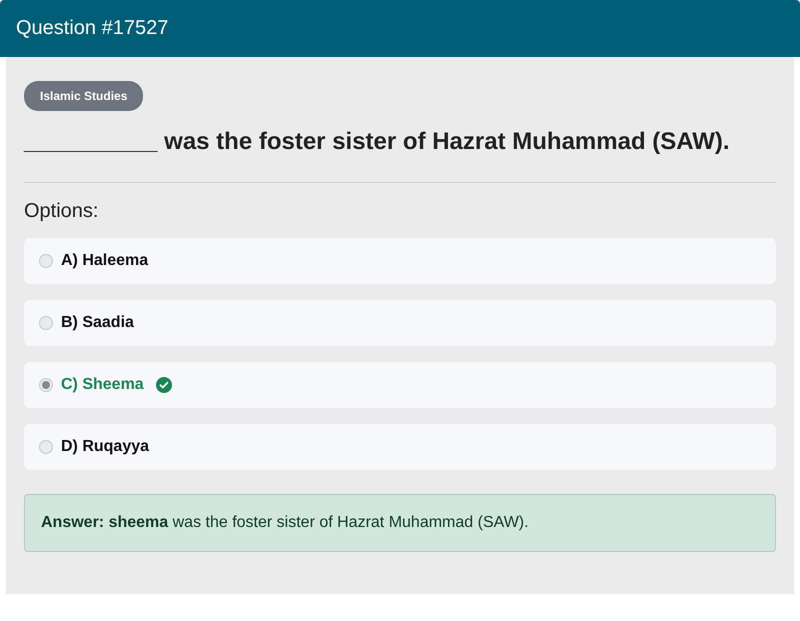 The height and width of the screenshot is (621, 800). I want to click on option-text: B) Saadia, so click(97, 323).